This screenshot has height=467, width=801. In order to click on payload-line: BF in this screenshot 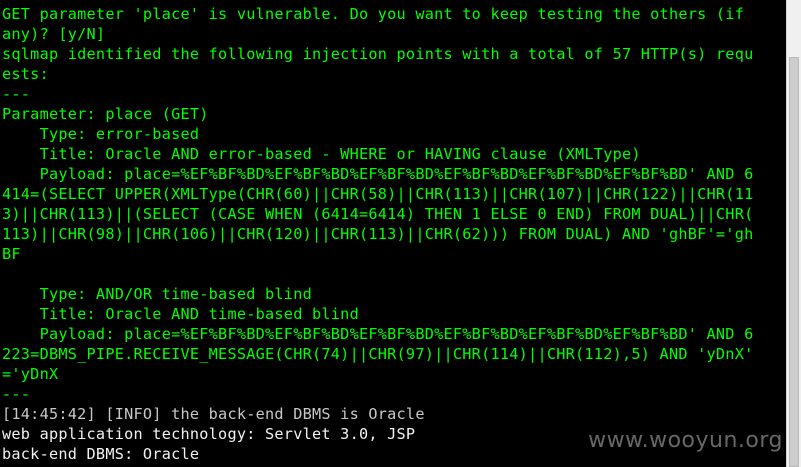, I will do `click(11, 254)`.